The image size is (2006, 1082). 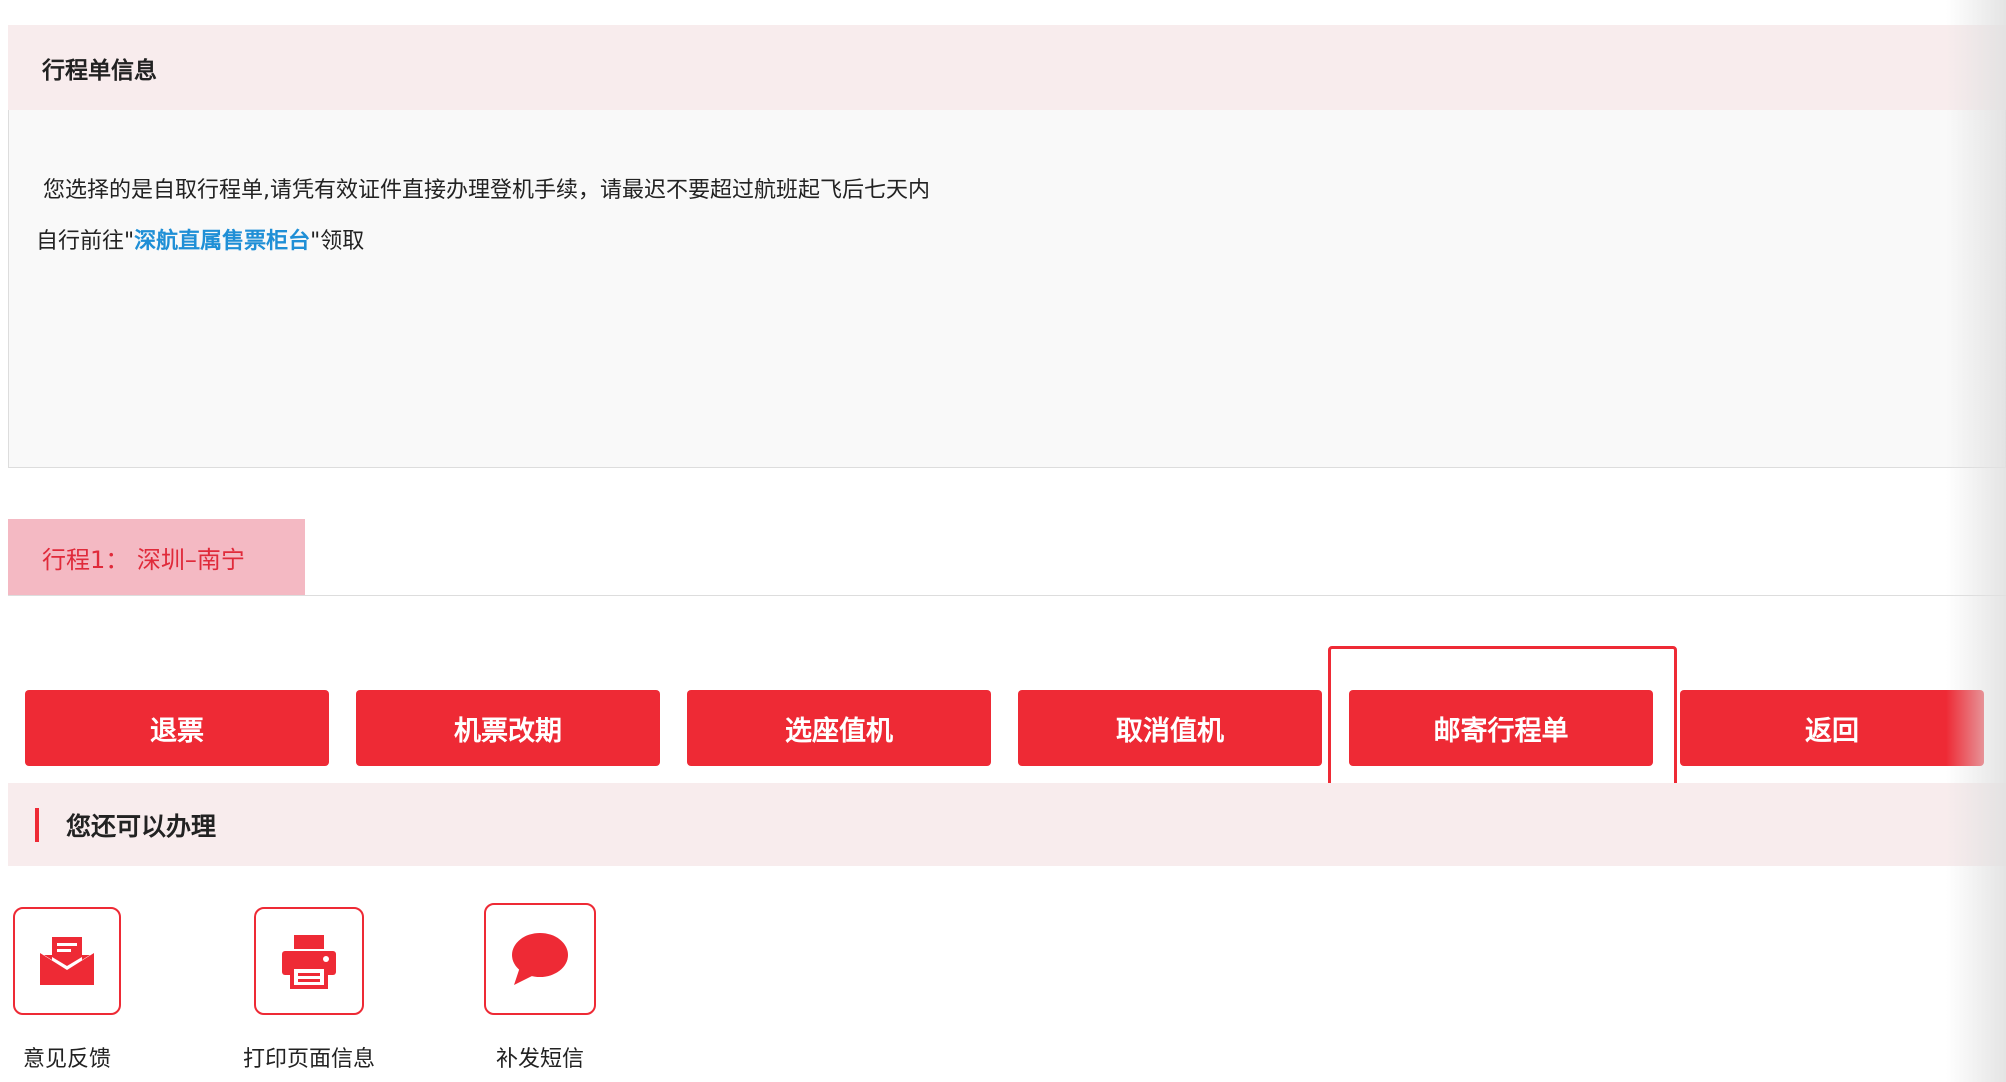 I want to click on feedback-icon-box, so click(x=67, y=961).